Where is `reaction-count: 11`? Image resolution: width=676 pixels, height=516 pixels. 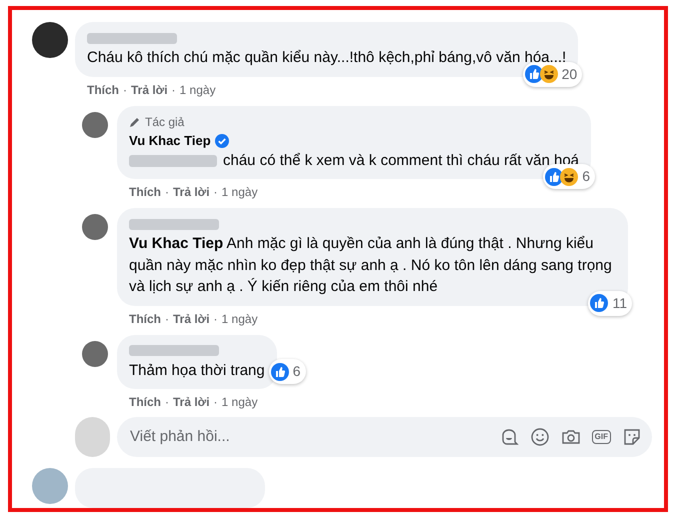 reaction-count: 11 is located at coordinates (619, 303).